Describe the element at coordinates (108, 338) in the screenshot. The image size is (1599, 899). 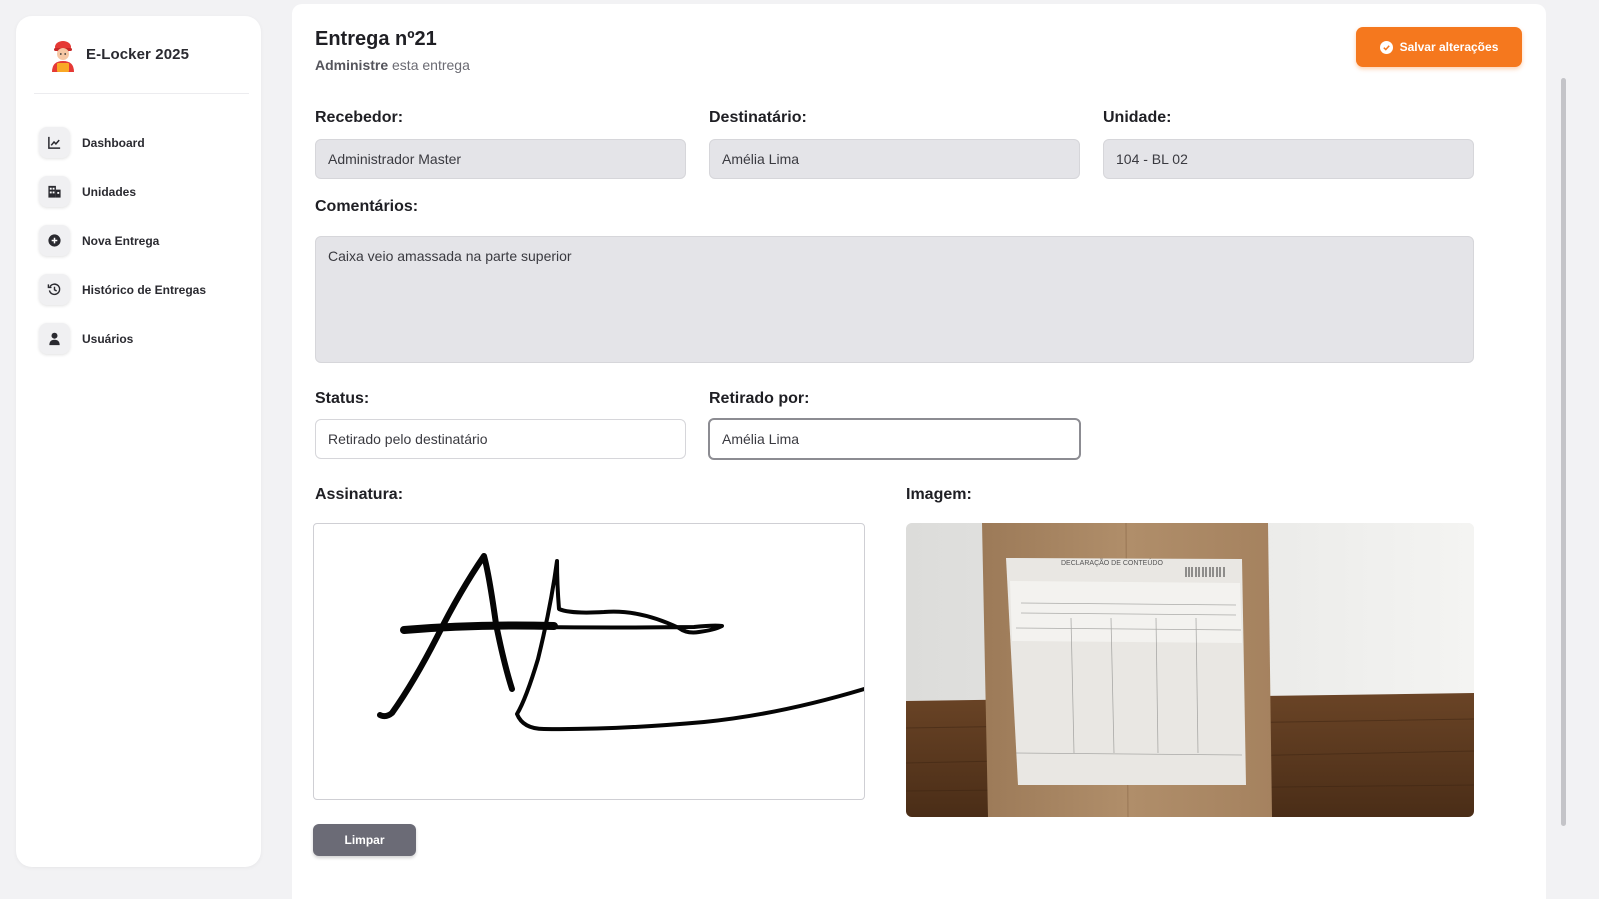
I see `sidebar-item-label: Usuários` at that location.